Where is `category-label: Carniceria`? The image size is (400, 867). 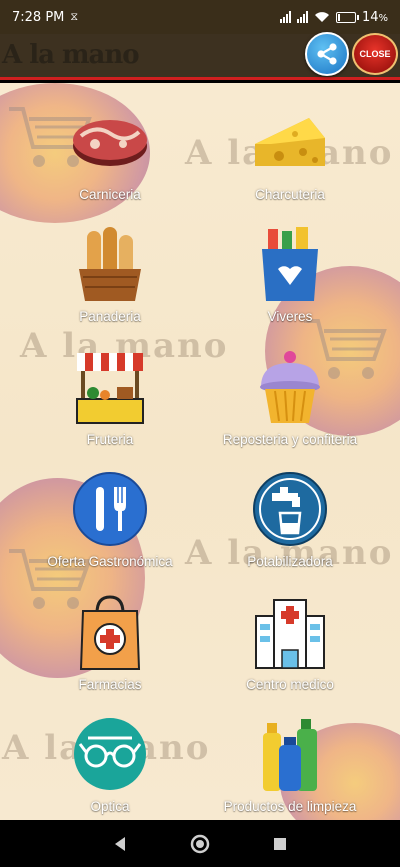 category-label: Carniceria is located at coordinates (110, 194).